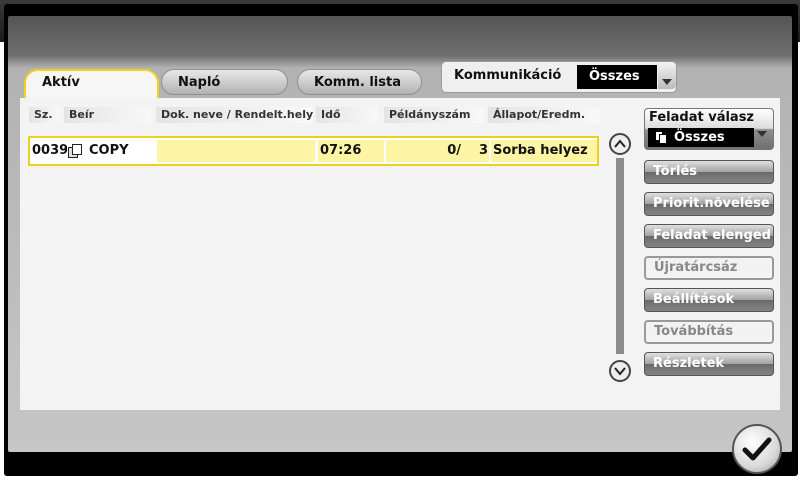 The image size is (800, 480). What do you see at coordinates (709, 332) in the screenshot?
I see `forward-button: Továbbítás` at bounding box center [709, 332].